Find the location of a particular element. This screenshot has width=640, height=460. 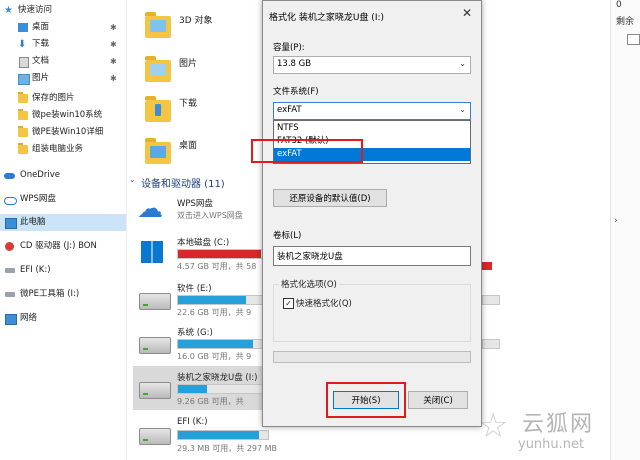

watermark-star-icon: ☆ is located at coordinates (493, 426).